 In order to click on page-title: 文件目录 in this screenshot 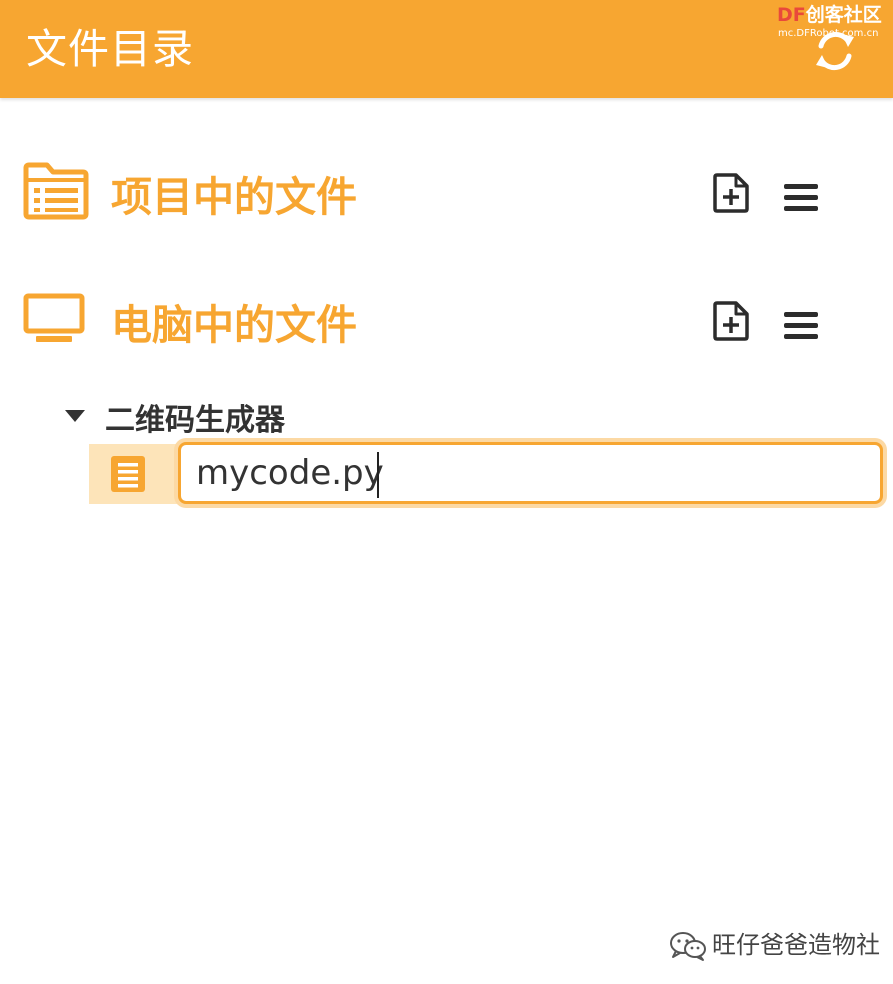, I will do `click(110, 49)`.